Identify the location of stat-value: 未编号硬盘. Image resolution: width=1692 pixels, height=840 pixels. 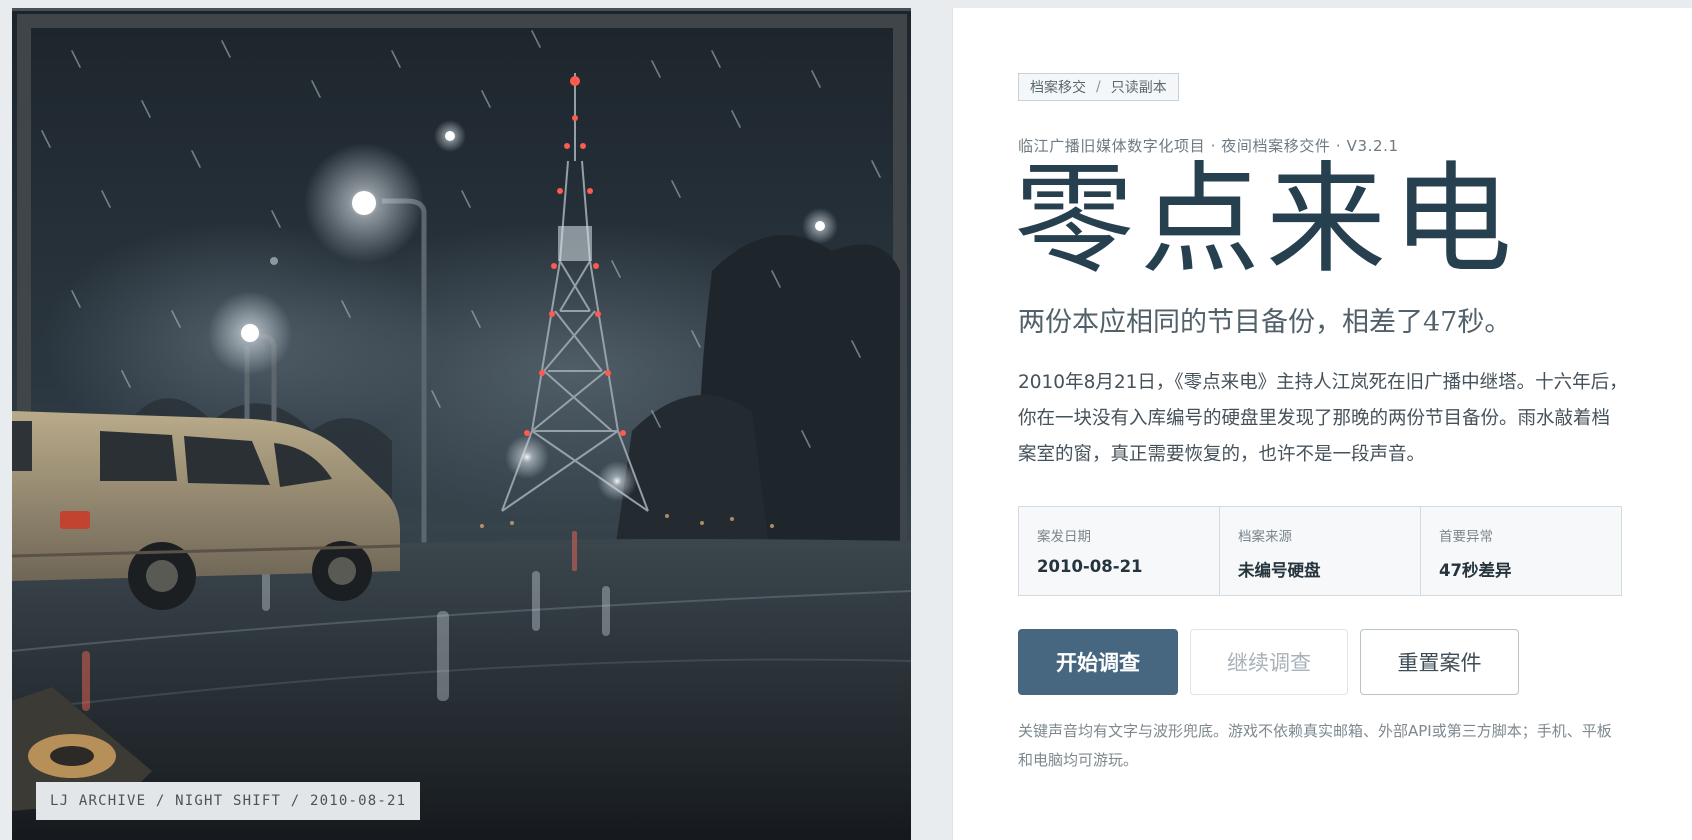
(1279, 570).